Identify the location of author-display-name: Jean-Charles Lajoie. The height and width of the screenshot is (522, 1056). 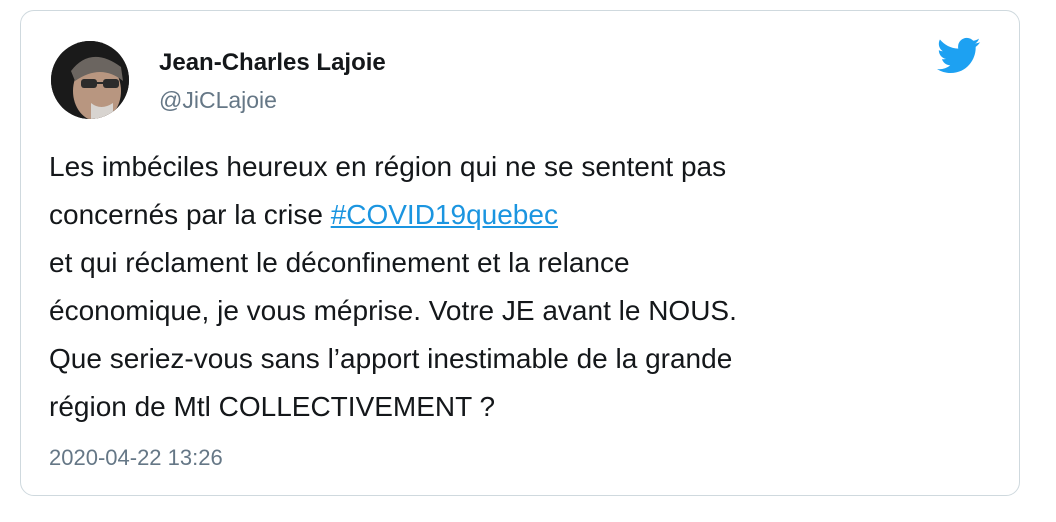
(272, 63).